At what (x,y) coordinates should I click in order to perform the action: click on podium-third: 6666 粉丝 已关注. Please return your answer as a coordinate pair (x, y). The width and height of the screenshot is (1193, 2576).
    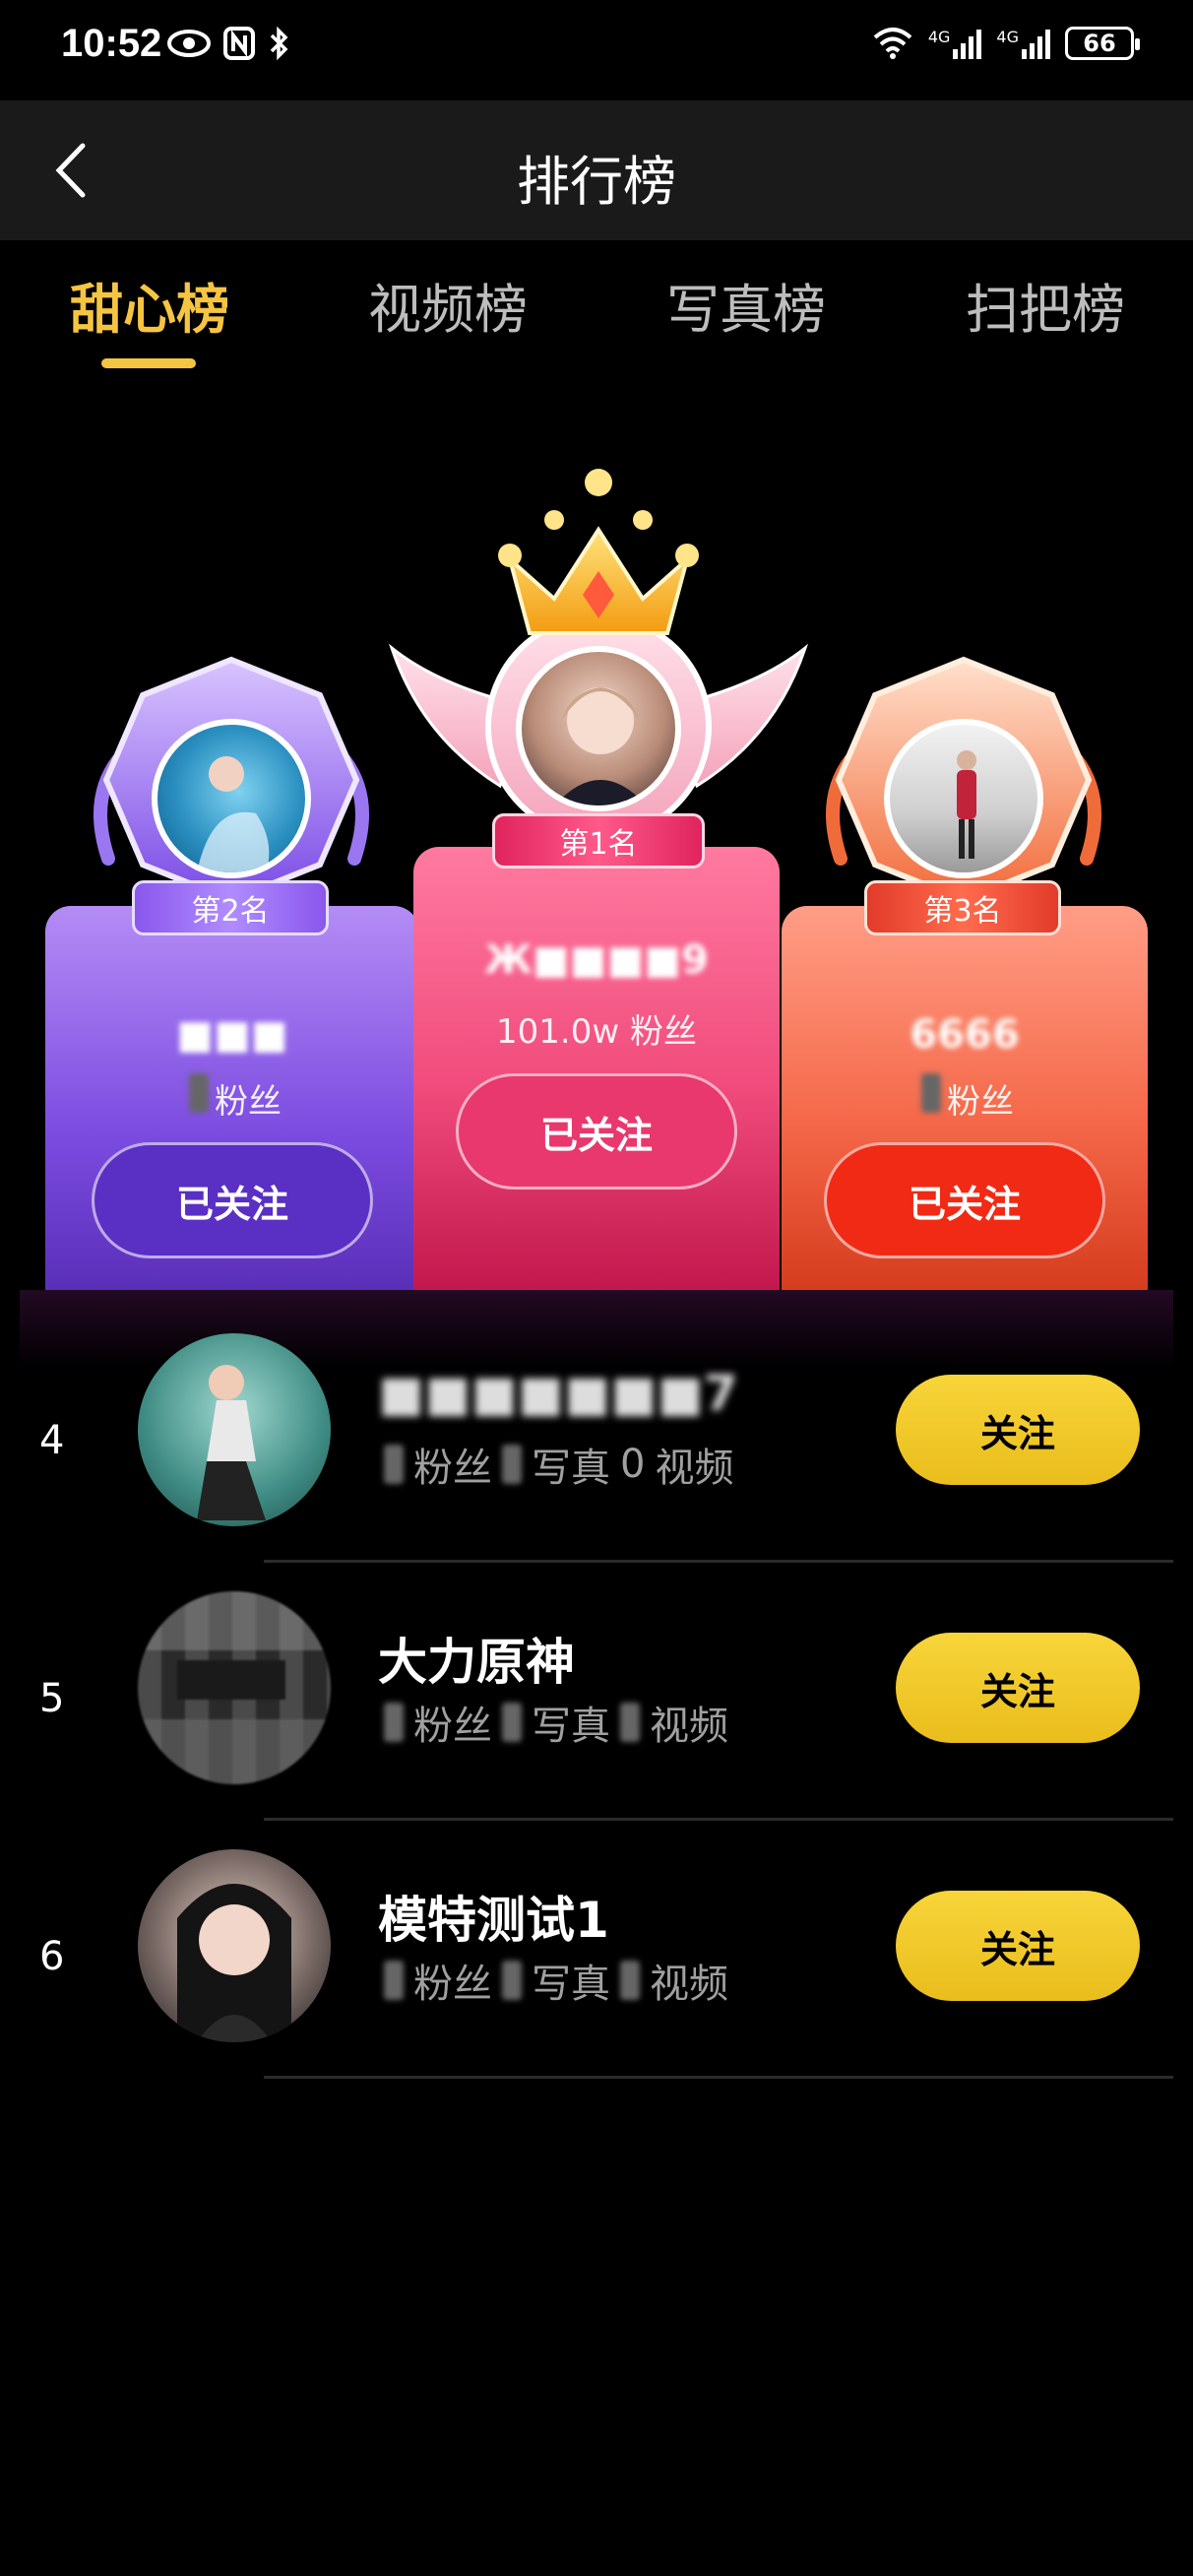
    Looking at the image, I should click on (965, 1098).